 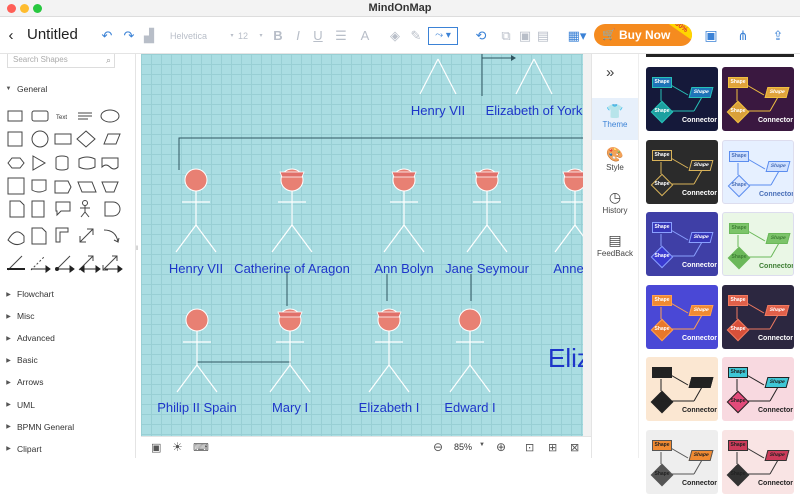 What do you see at coordinates (197, 407) in the screenshot?
I see `person-label: Philip II Spain` at bounding box center [197, 407].